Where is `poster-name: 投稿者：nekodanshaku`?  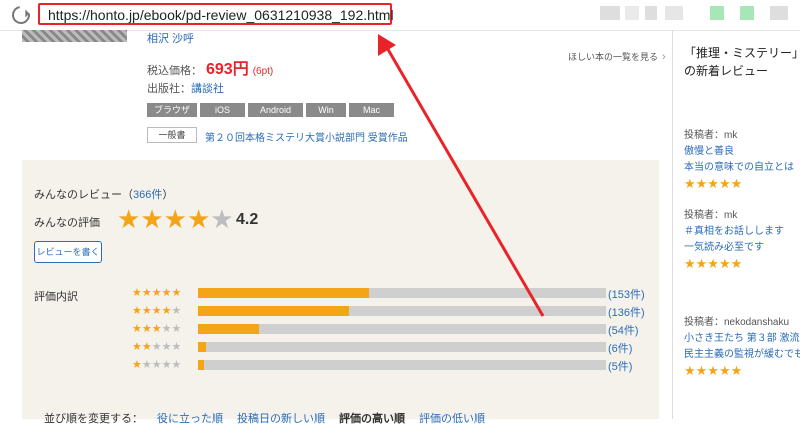
poster-name: 投稿者：nekodanshaku is located at coordinates (737, 322).